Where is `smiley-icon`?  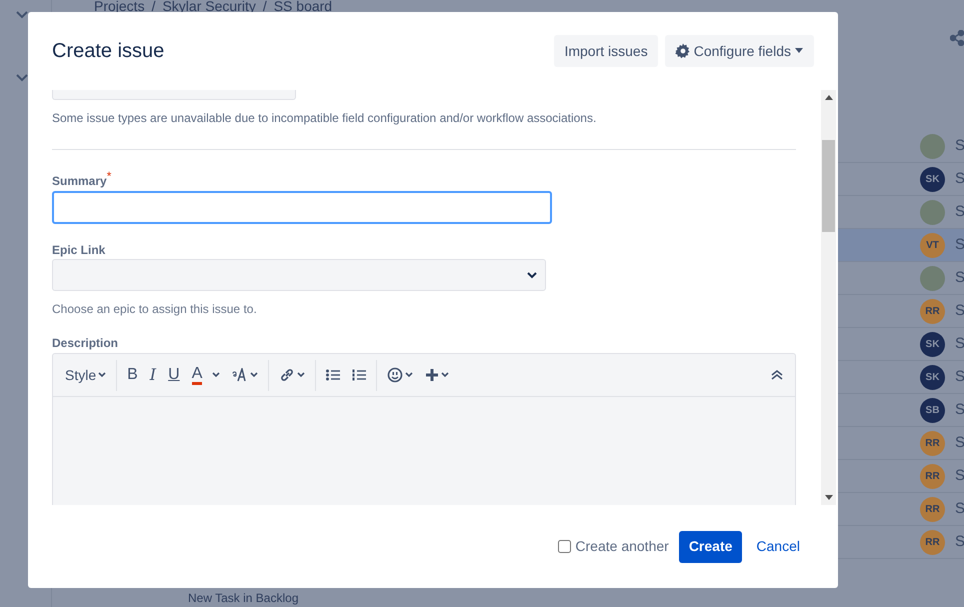 smiley-icon is located at coordinates (395, 375).